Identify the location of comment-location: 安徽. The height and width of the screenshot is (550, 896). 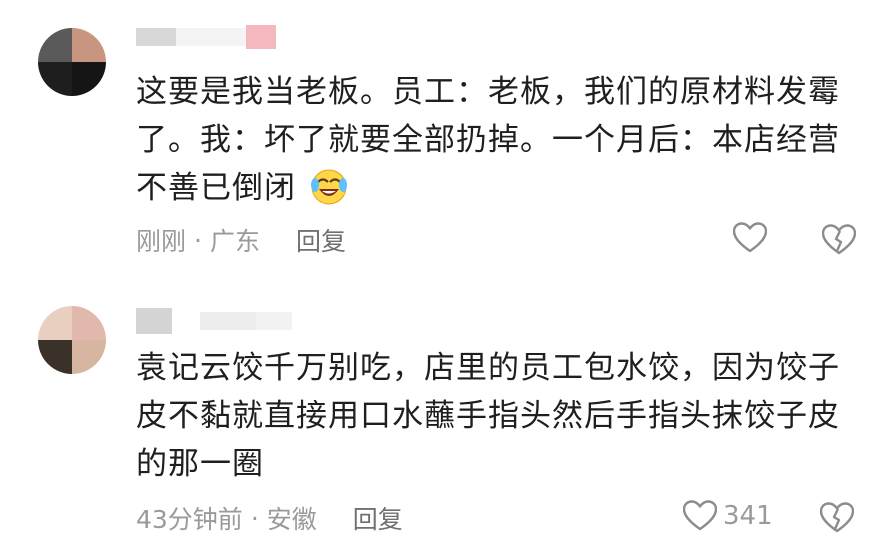
(291, 519).